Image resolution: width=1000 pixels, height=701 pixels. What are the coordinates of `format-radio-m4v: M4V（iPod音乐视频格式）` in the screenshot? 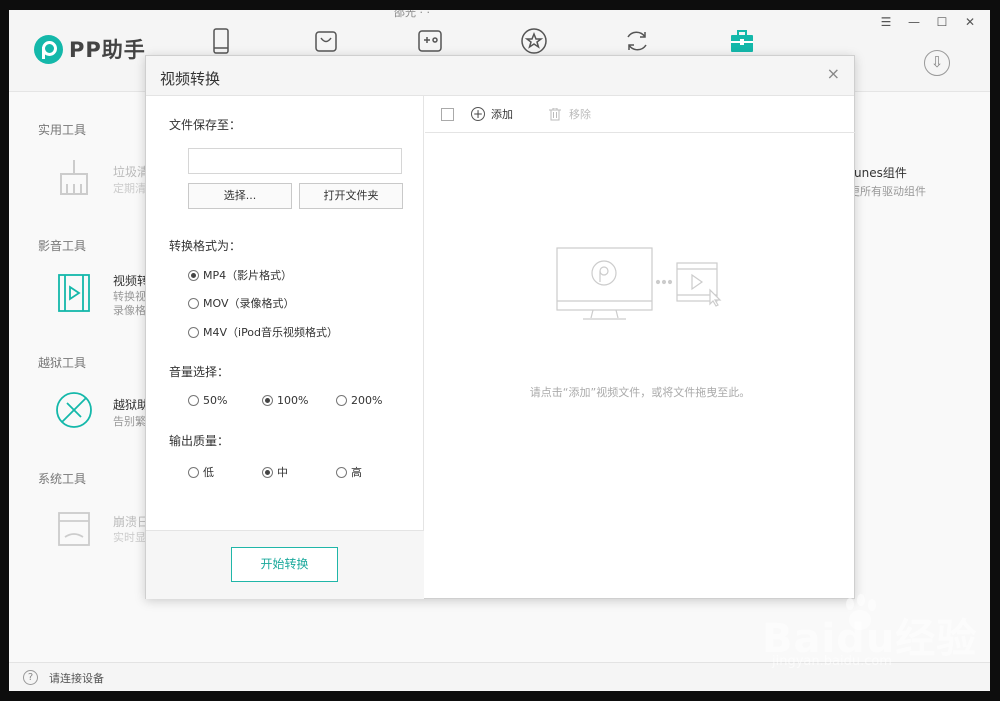 It's located at (263, 332).